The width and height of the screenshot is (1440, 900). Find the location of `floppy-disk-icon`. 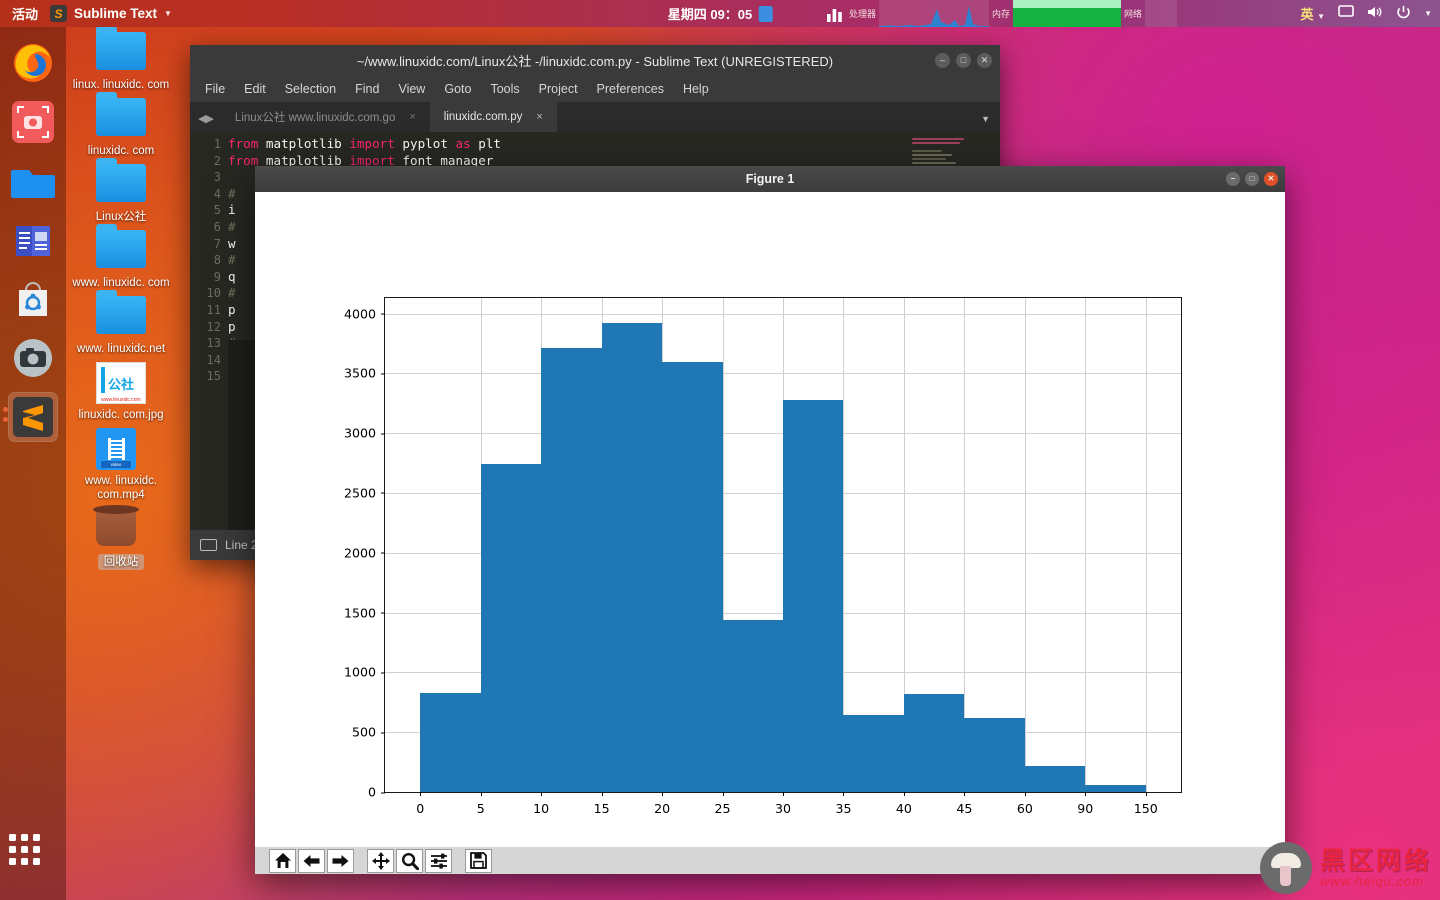

floppy-disk-icon is located at coordinates (478, 860).